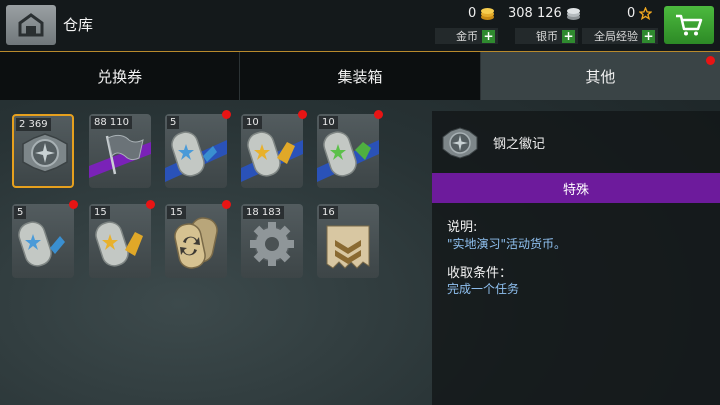 The width and height of the screenshot is (720, 405). I want to click on inventory-item-gold-star-dogtag: 10, so click(274, 149).